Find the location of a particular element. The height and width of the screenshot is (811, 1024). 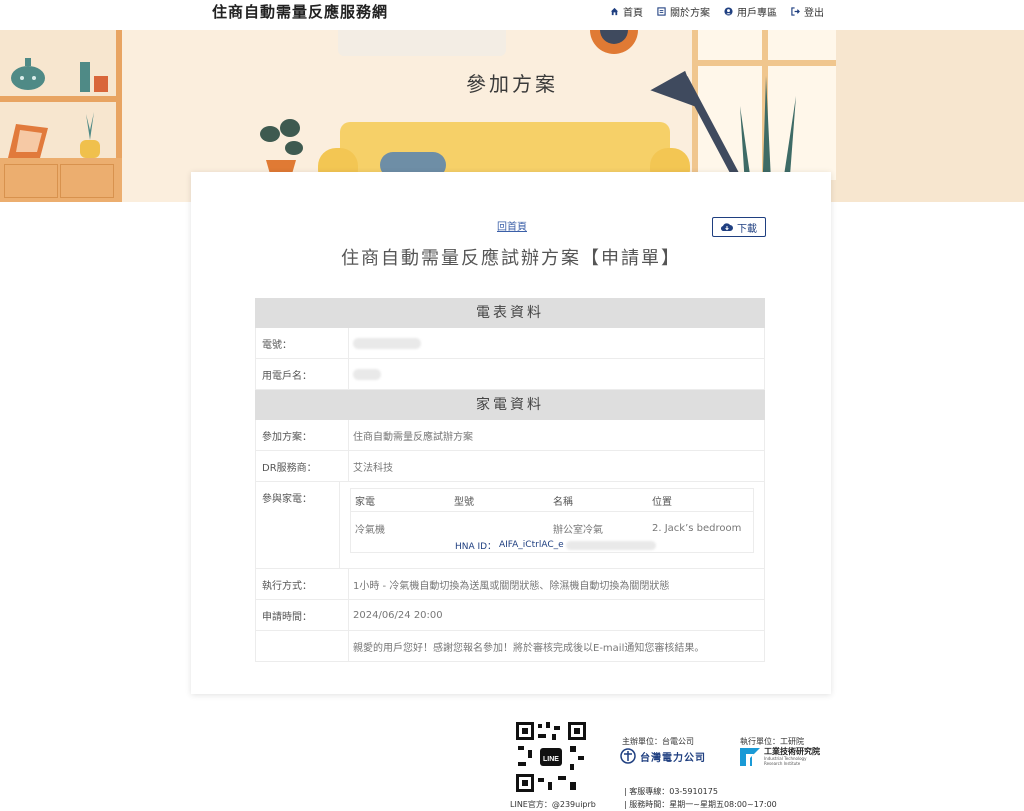

confirmation-message: 親愛的用戶您好！感謝您報名參加！將於審核完成後以E-mail通知您審核結果。 is located at coordinates (529, 648).